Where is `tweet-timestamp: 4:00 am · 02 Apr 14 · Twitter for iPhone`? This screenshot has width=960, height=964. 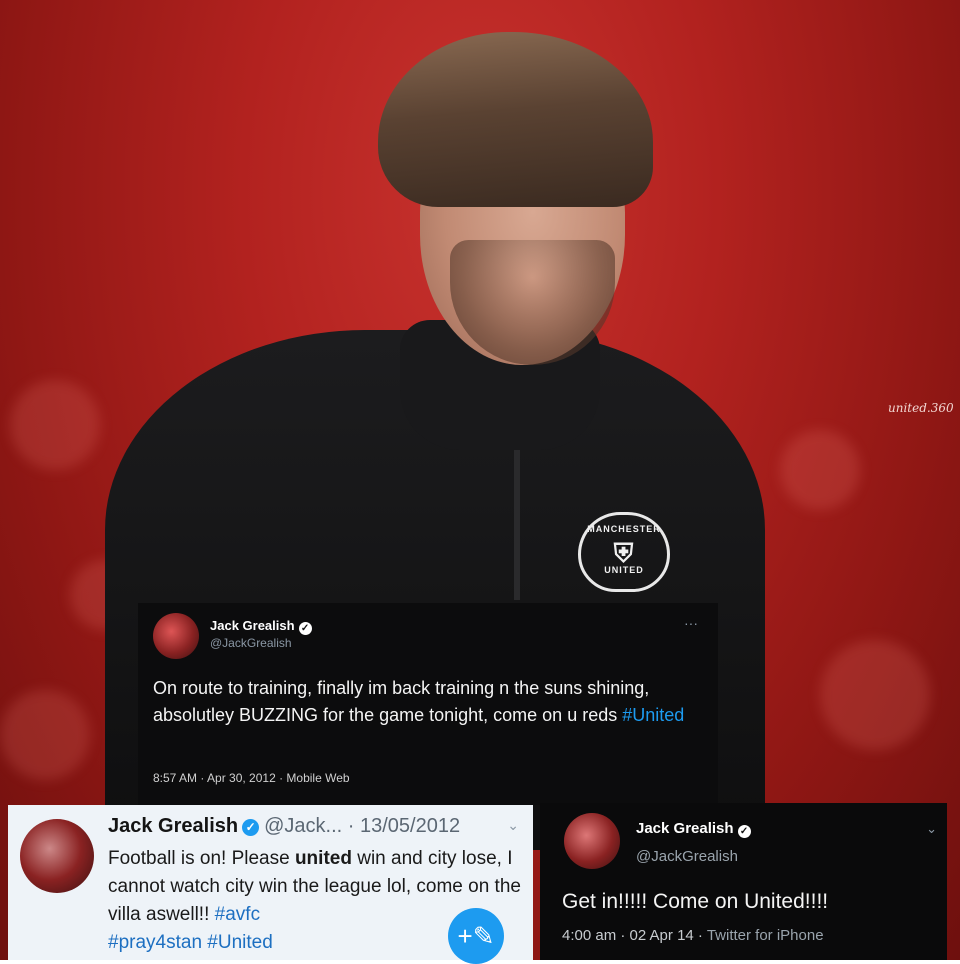
tweet-timestamp: 4:00 am · 02 Apr 14 · Twitter for iPhone is located at coordinates (693, 935).